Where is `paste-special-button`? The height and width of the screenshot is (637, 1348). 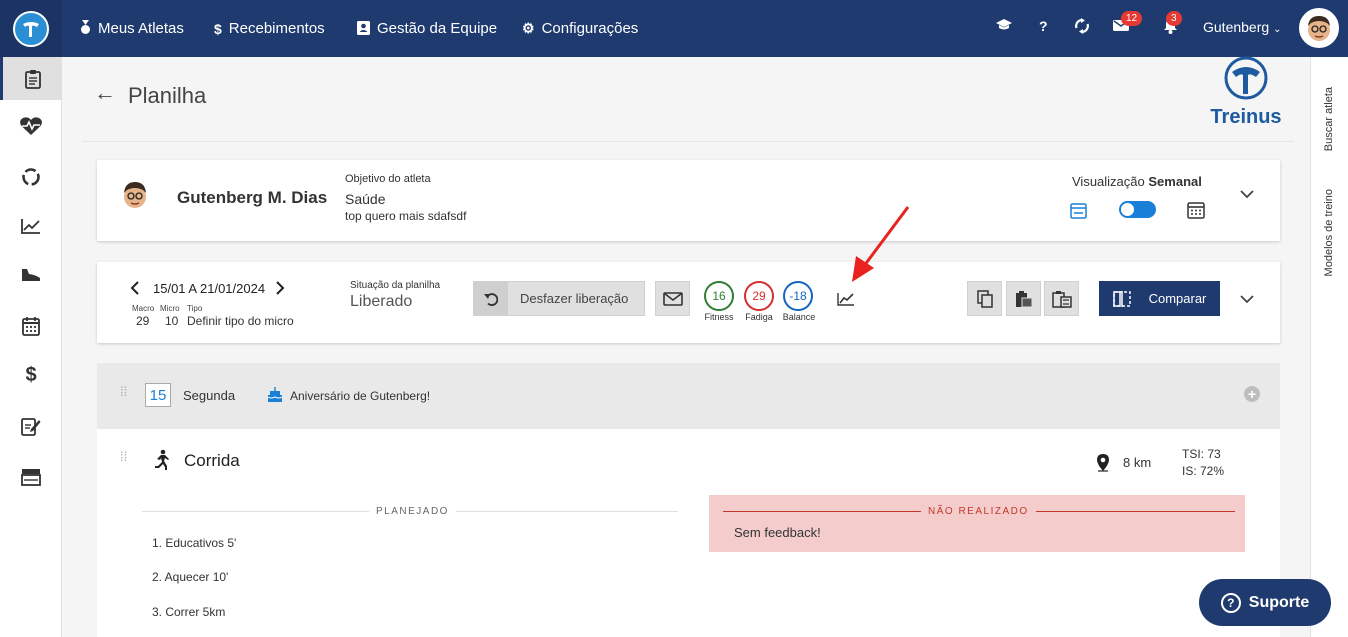
paste-special-button is located at coordinates (1061, 298).